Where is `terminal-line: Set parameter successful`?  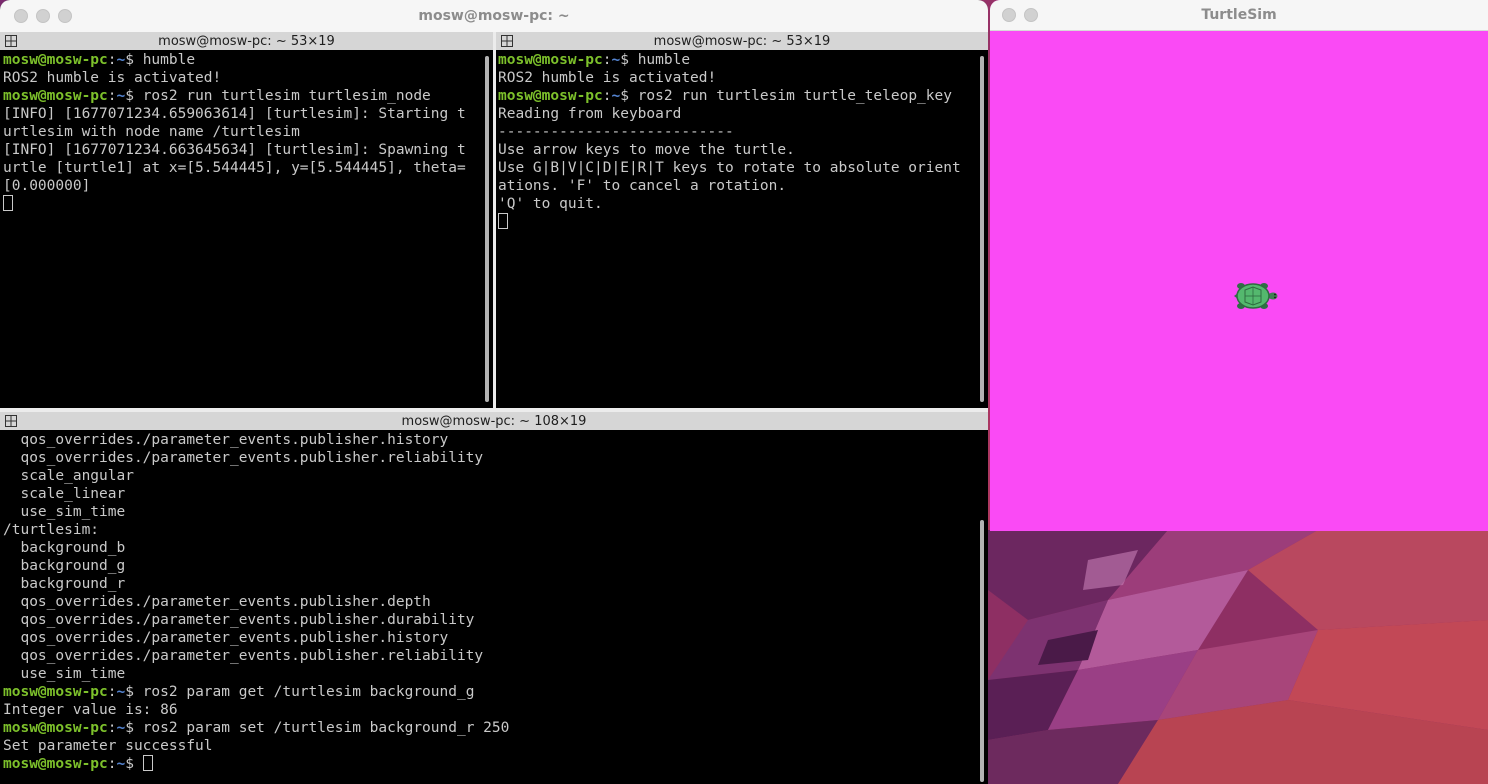
terminal-line: Set parameter successful is located at coordinates (490, 746).